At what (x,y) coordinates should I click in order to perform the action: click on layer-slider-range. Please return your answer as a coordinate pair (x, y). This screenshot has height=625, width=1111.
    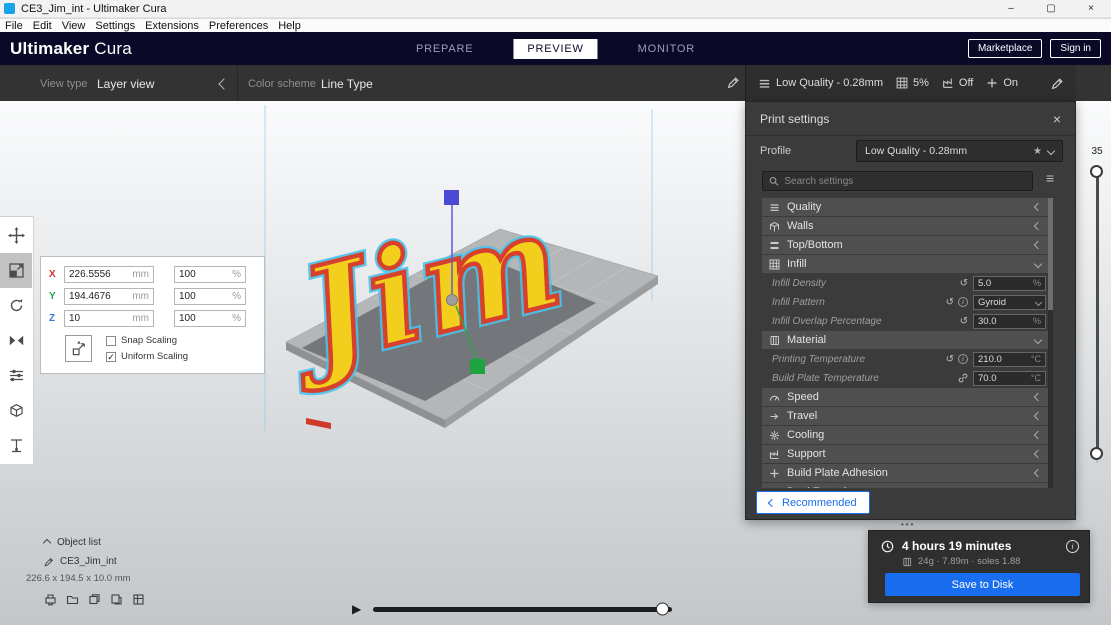
    Looking at the image, I should click on (1097, 314).